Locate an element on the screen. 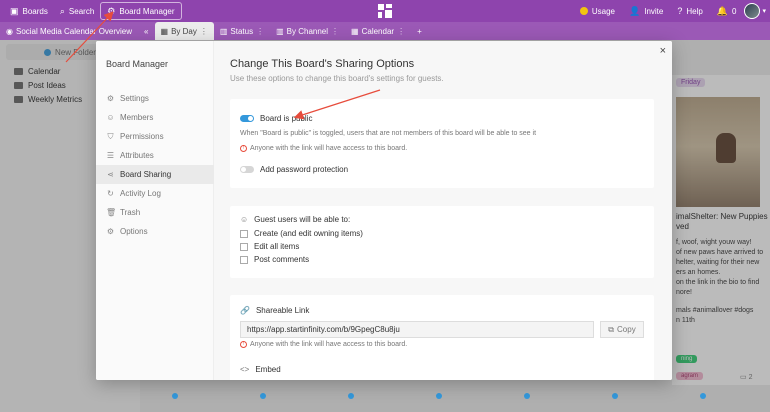  usage-icon is located at coordinates (583, 11).